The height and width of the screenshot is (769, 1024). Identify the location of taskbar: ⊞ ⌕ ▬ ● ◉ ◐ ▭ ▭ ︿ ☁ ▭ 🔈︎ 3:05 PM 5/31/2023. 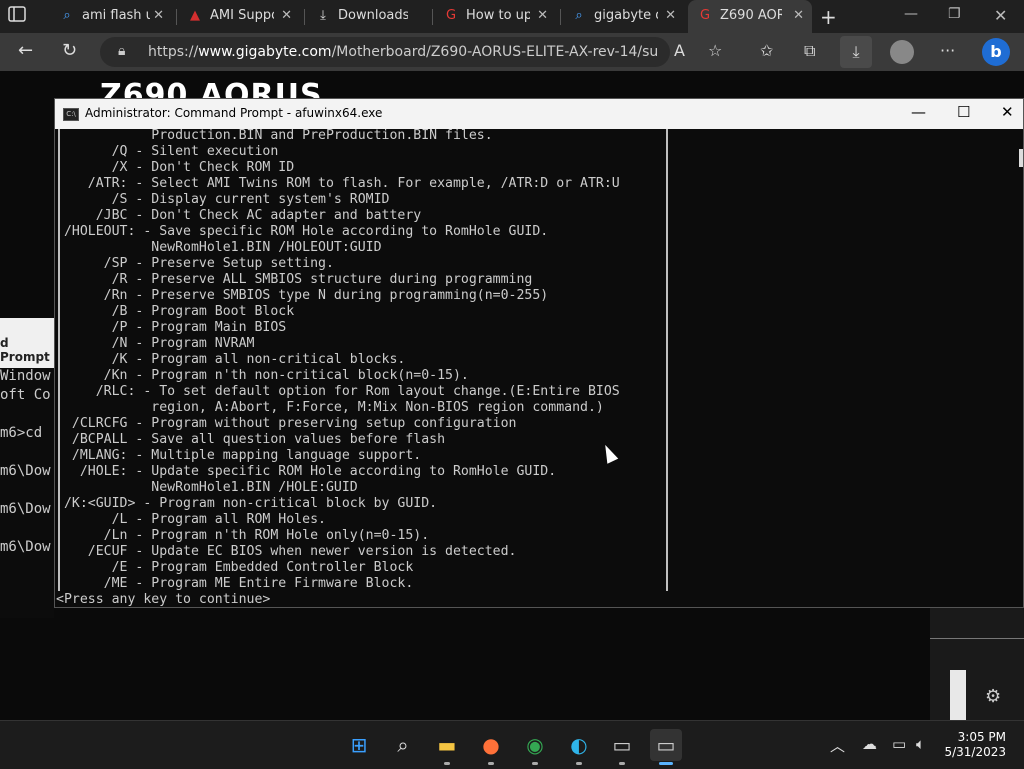
(512, 744).